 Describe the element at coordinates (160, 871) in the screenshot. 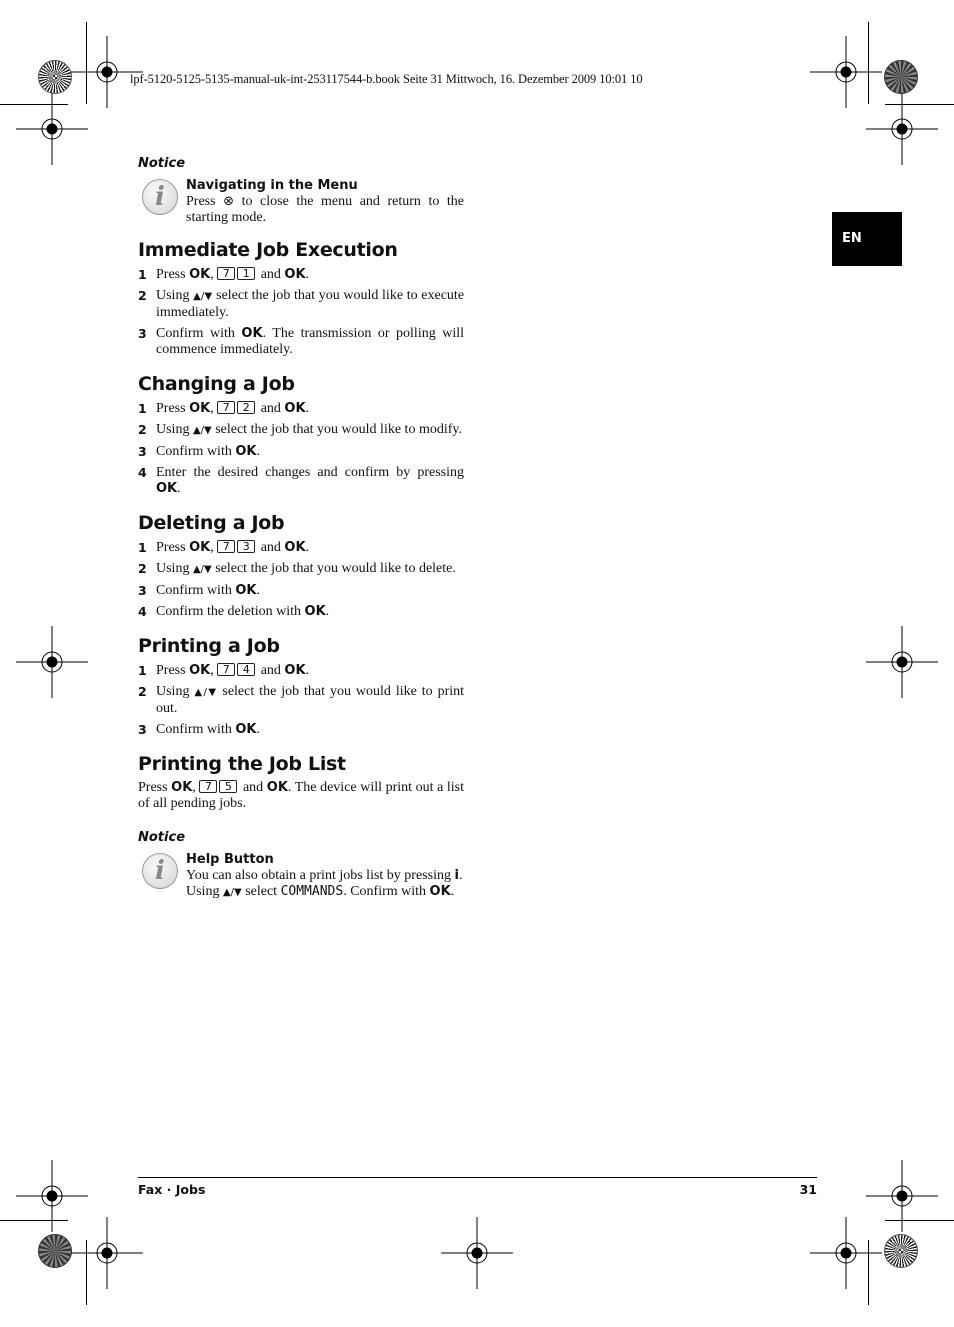

I see `info-icon: i` at that location.